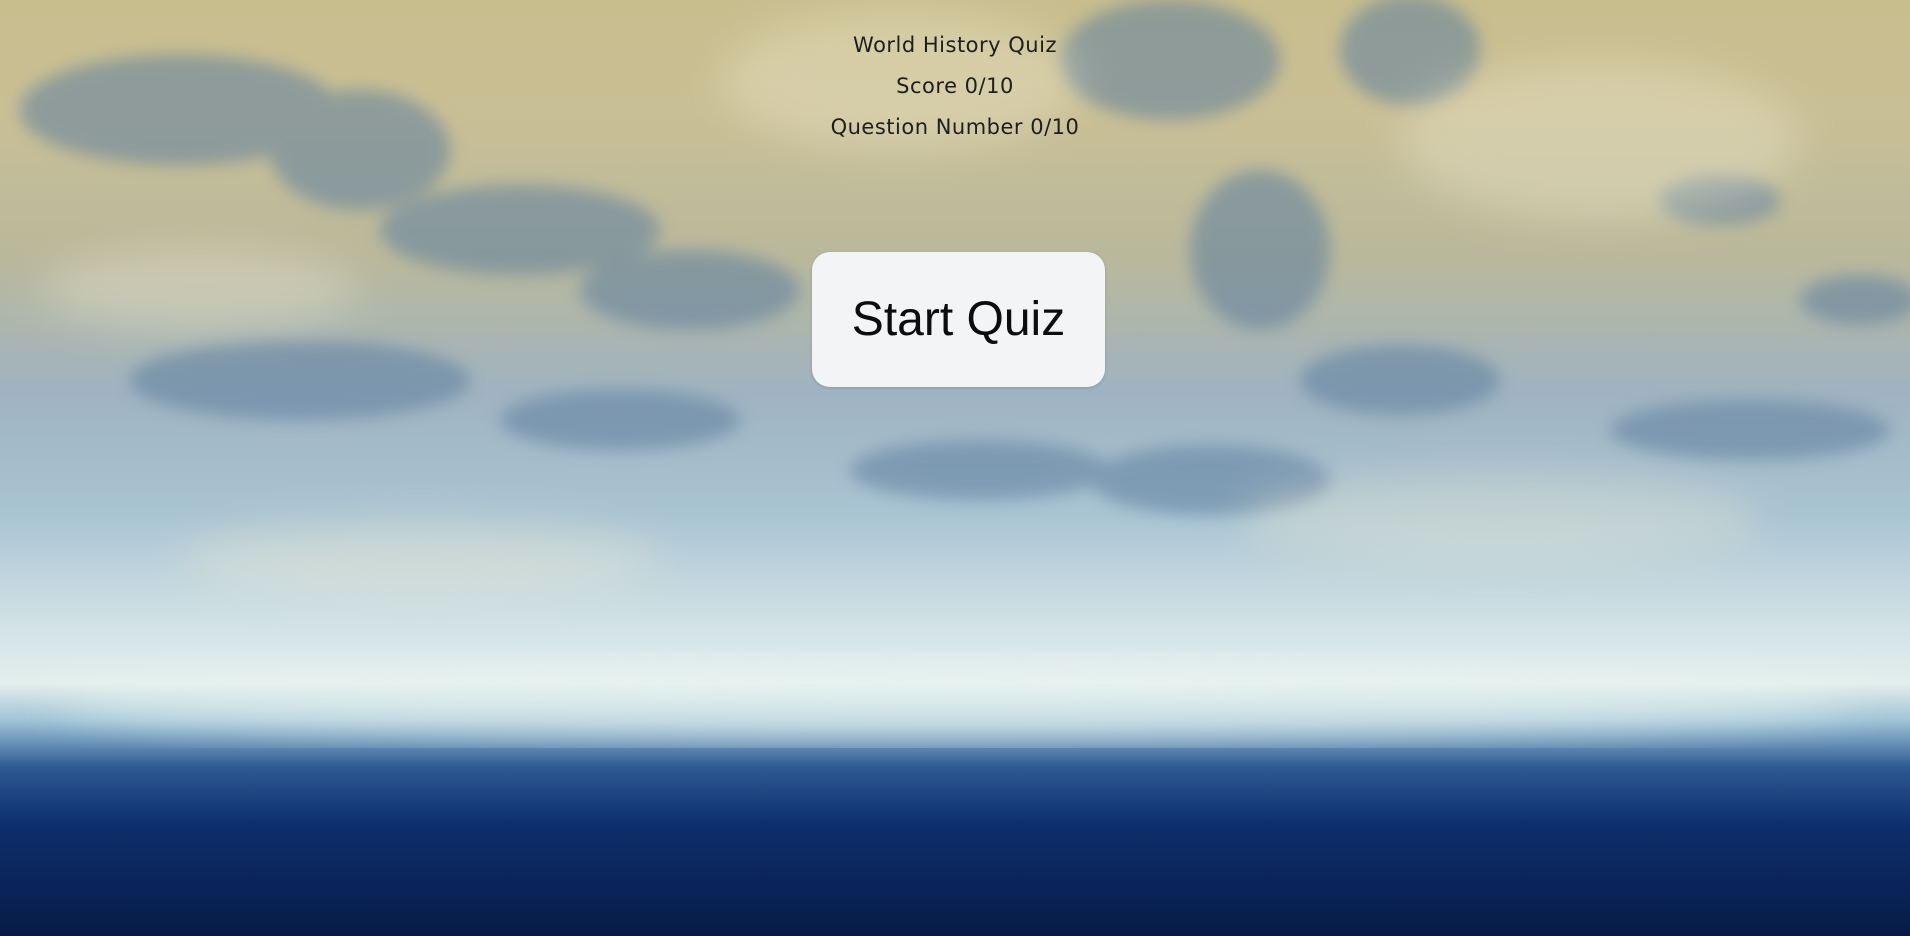  What do you see at coordinates (955, 45) in the screenshot?
I see `quiz-title: World History Quiz` at bounding box center [955, 45].